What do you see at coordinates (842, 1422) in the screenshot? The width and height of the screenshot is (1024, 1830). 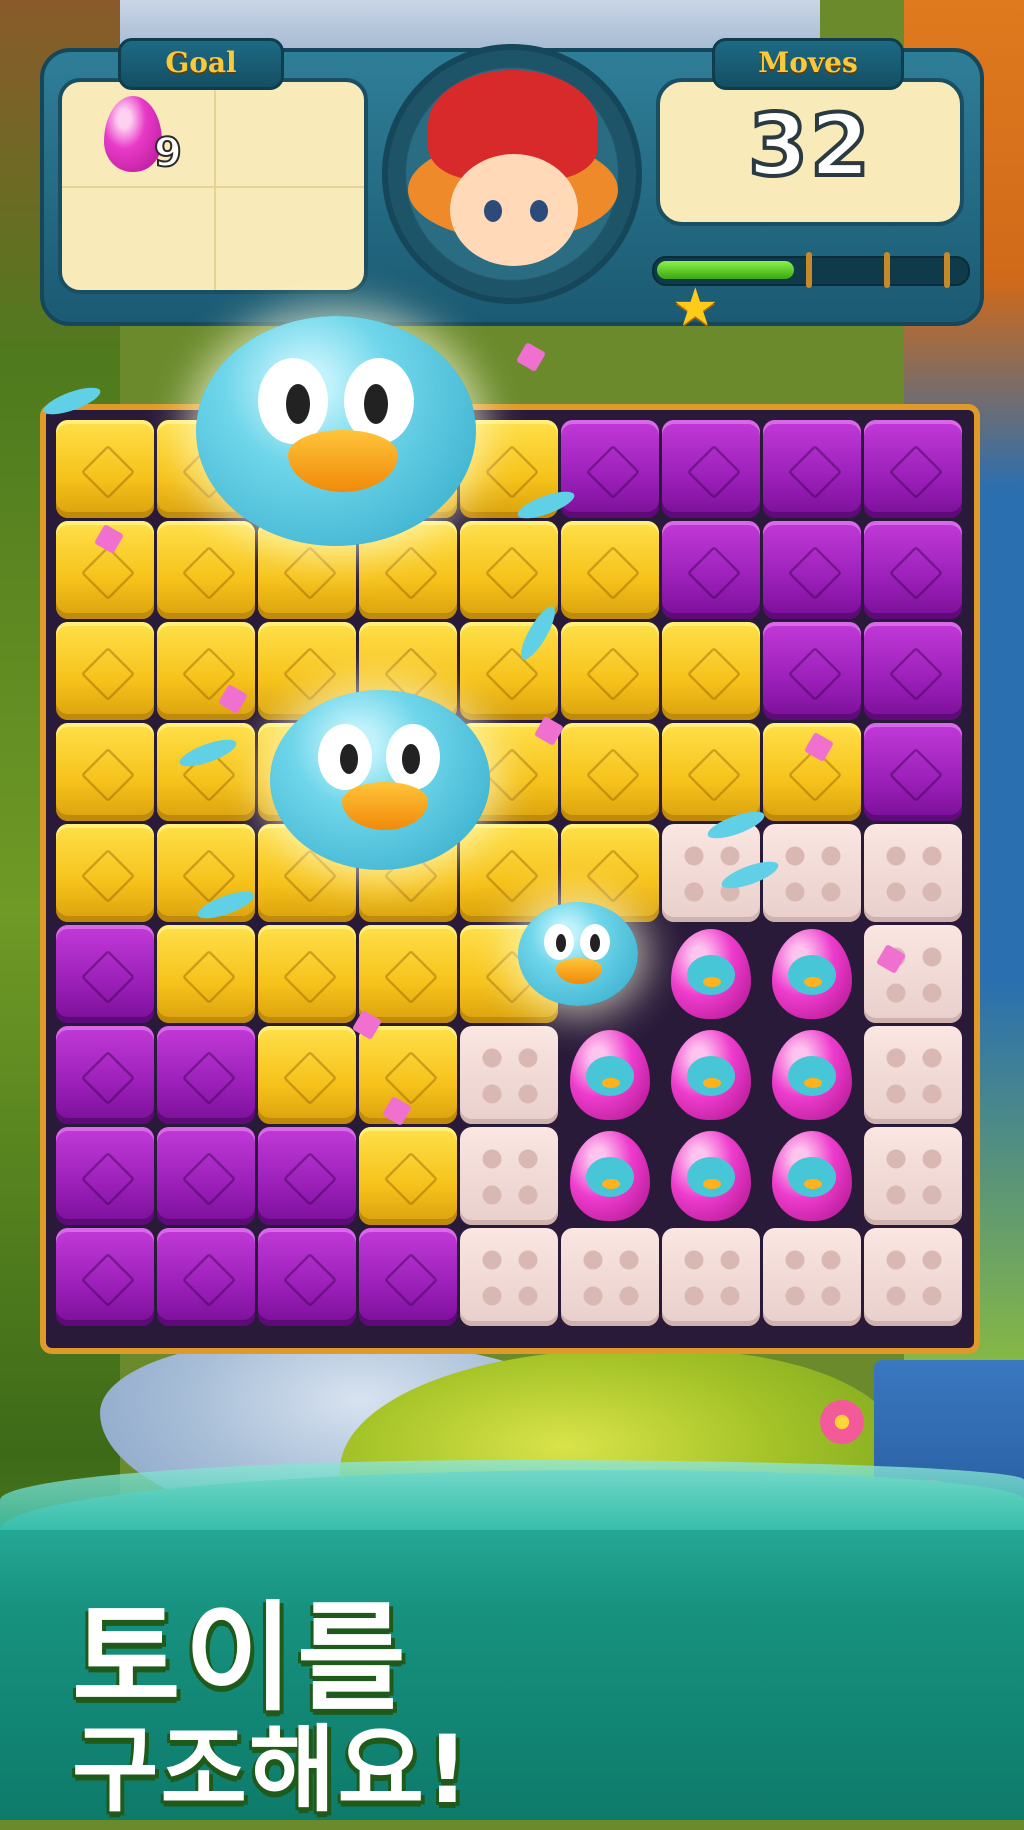 I see `flower-icon` at bounding box center [842, 1422].